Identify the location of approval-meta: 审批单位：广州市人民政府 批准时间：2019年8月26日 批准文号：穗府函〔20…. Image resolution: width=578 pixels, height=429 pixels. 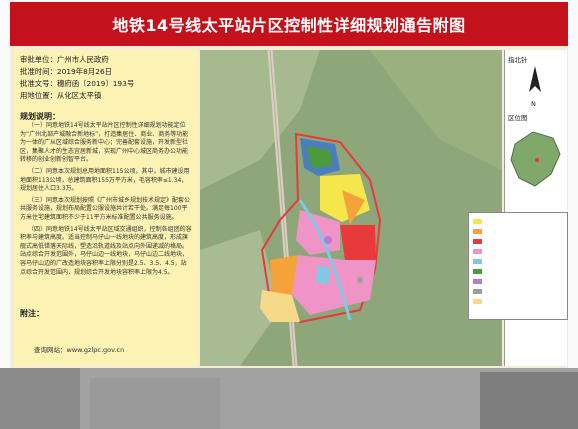
(77, 78).